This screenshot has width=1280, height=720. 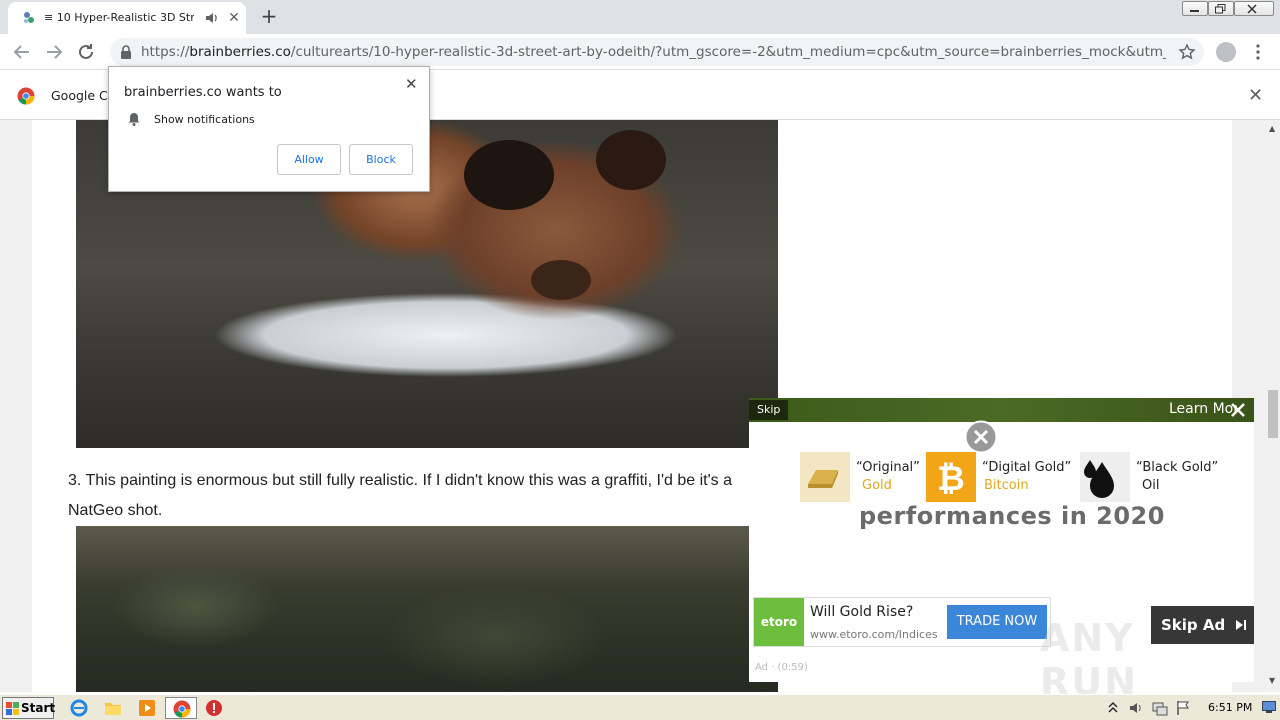 I want to click on oil-drop-icon, so click(x=1105, y=477).